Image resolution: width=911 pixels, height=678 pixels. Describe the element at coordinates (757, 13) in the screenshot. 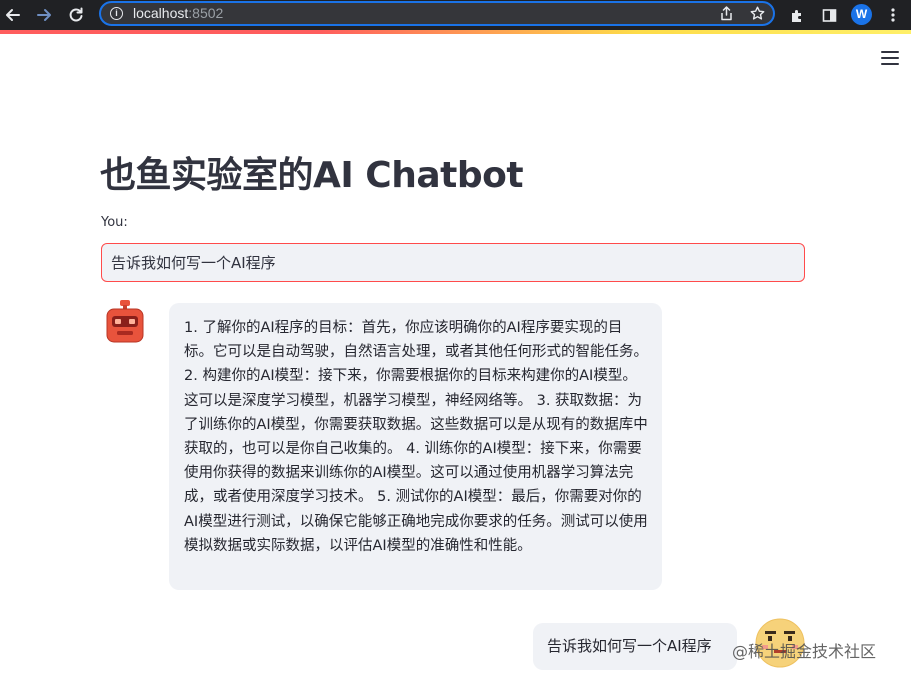

I see `bookmark-star-icon` at that location.